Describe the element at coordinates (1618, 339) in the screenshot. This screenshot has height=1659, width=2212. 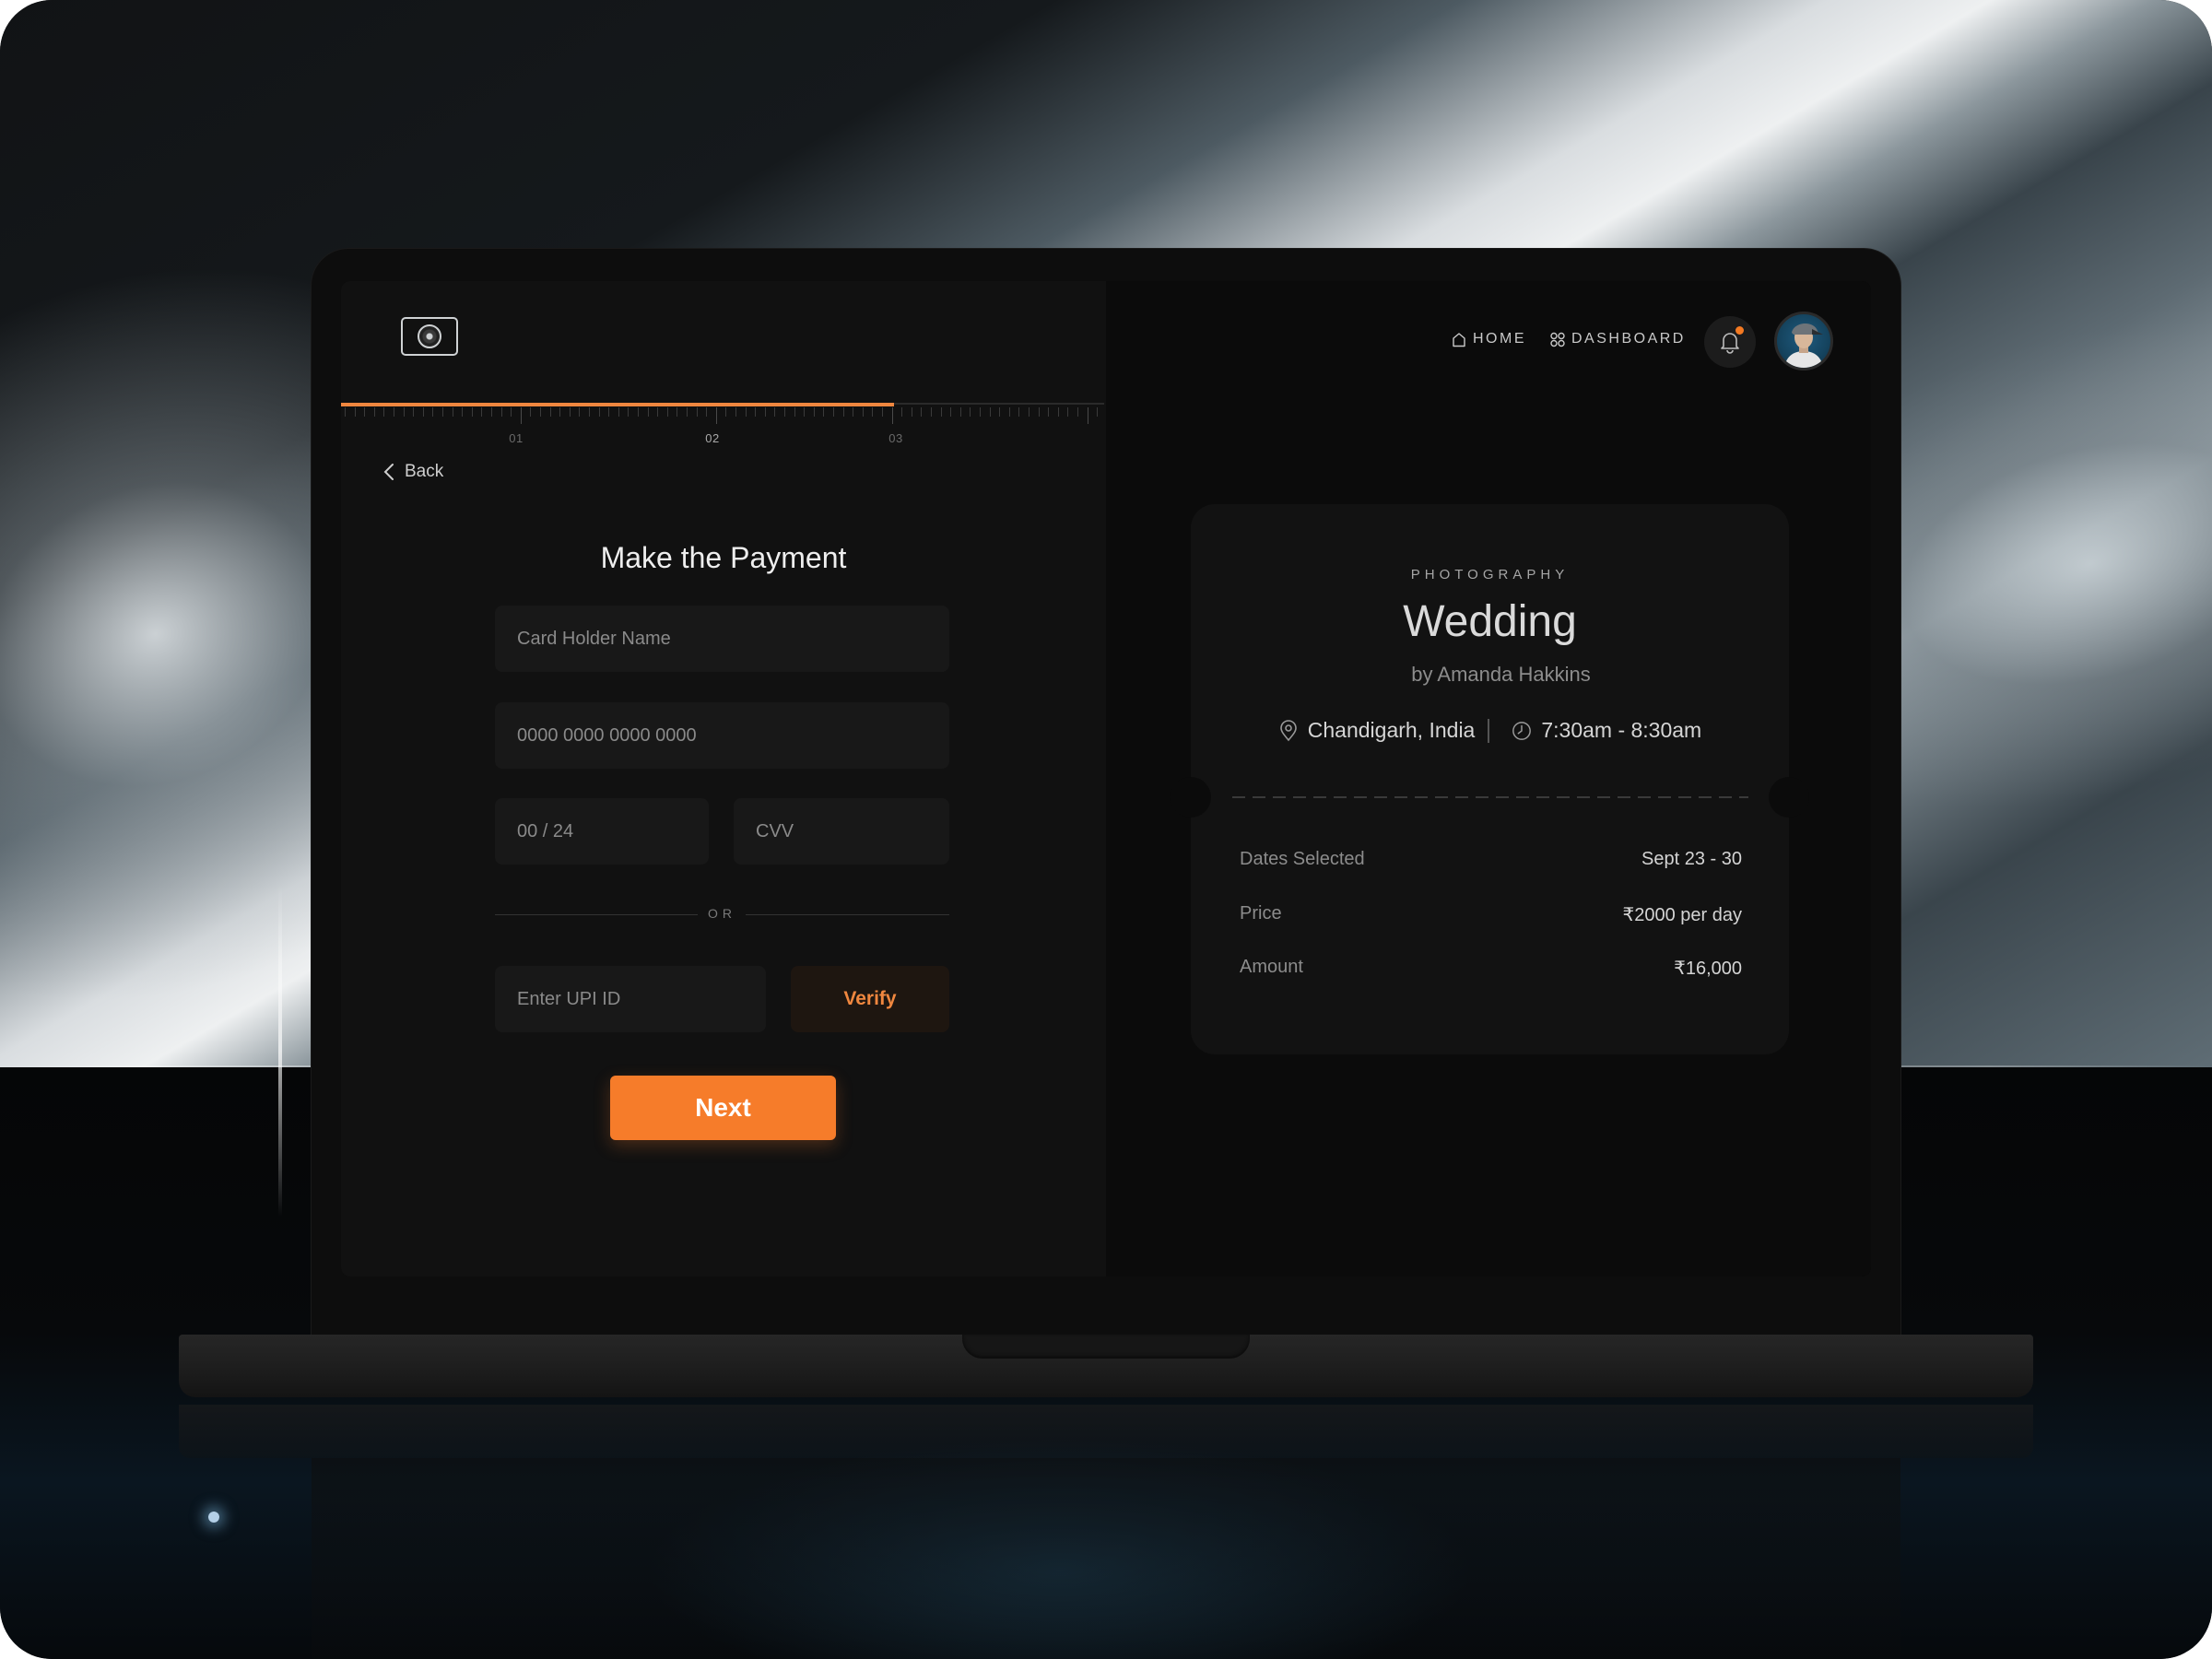
I see `nav-dashboard-link: DASHBOARD` at that location.